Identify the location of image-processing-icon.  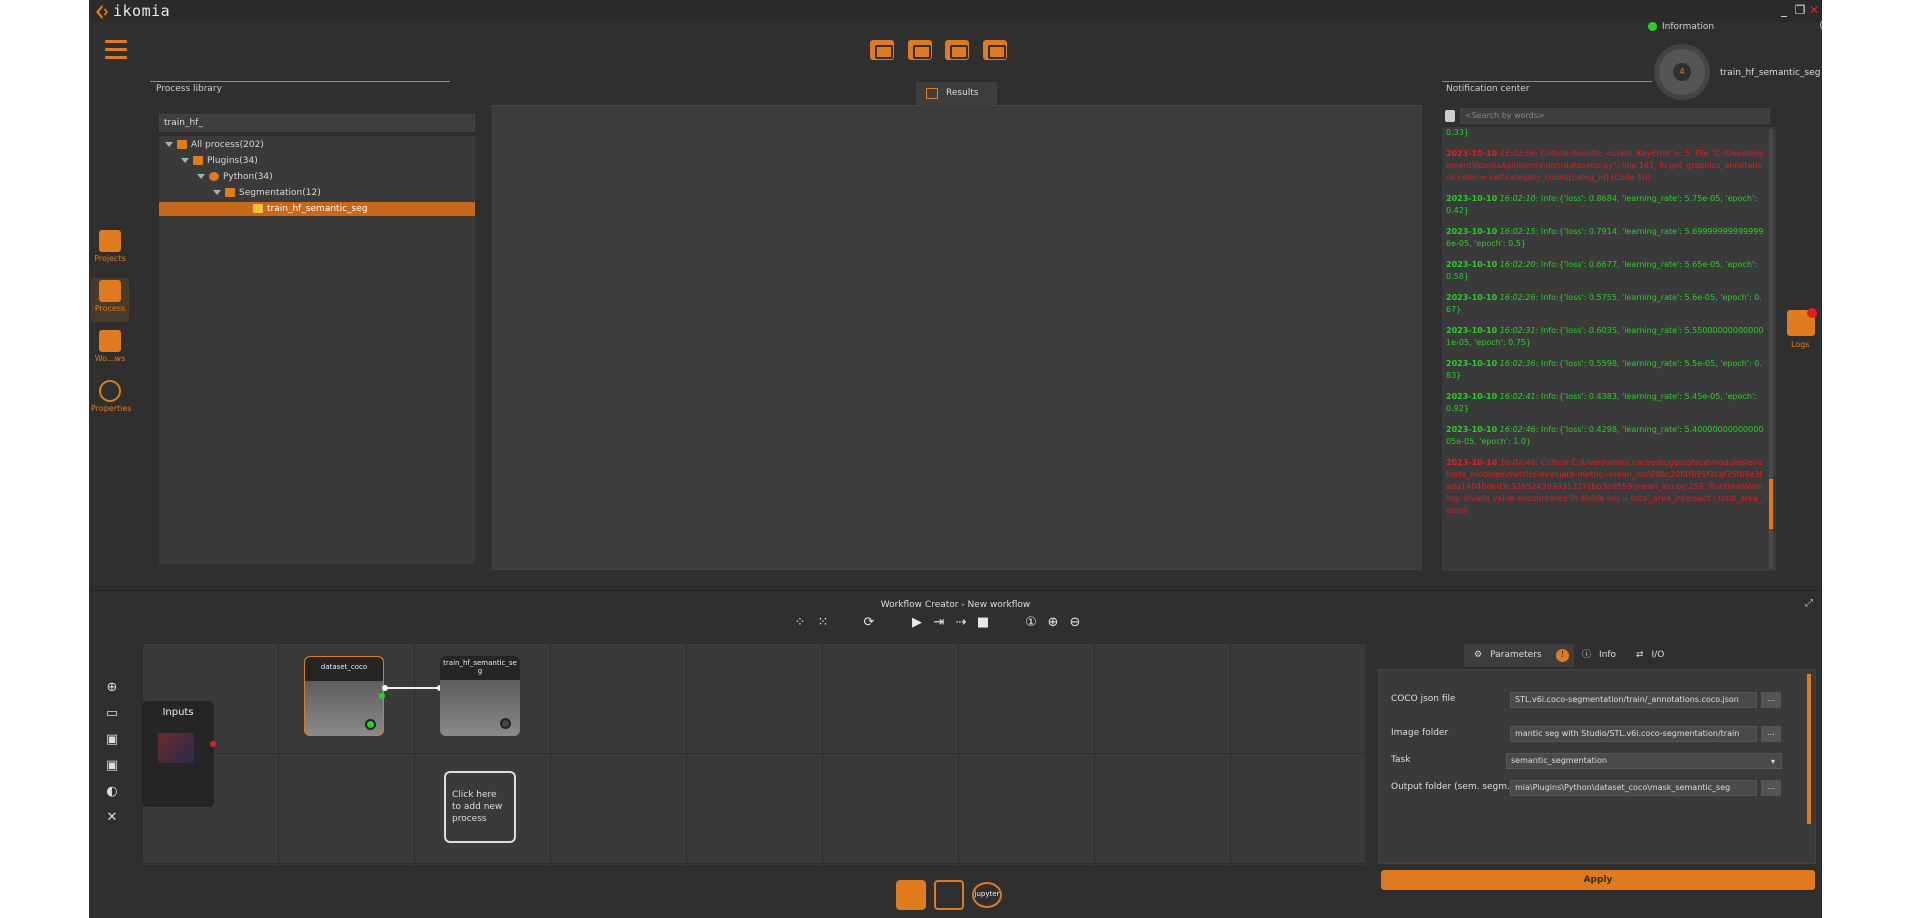
(882, 50).